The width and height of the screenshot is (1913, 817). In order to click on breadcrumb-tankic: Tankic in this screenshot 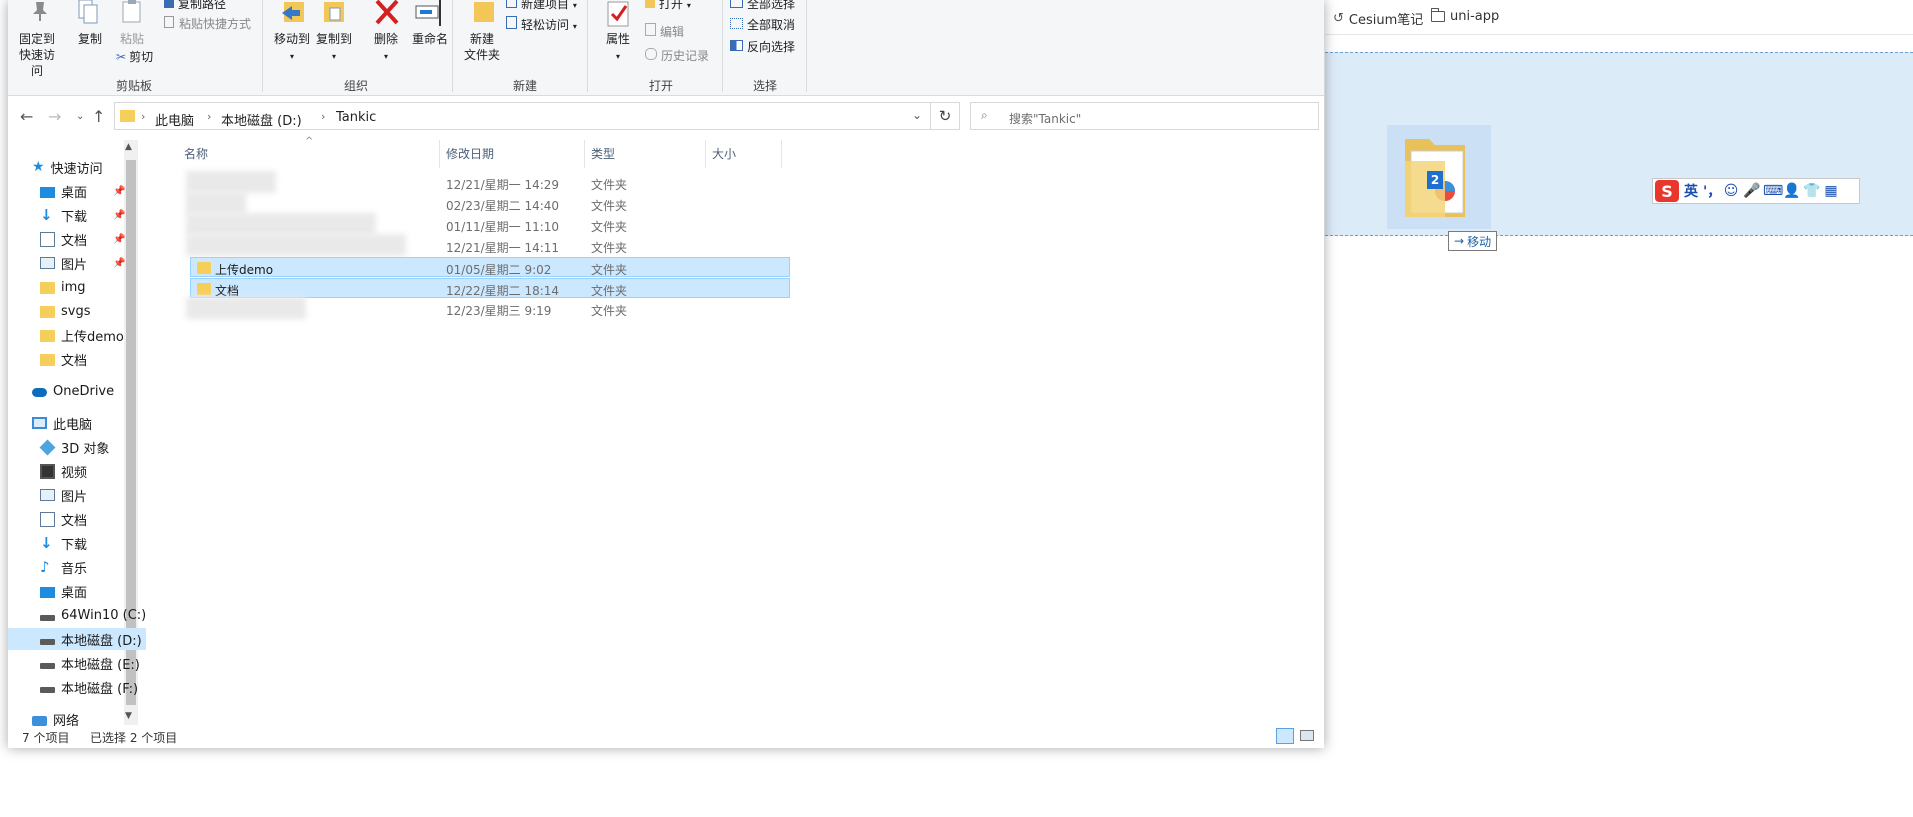, I will do `click(356, 117)`.